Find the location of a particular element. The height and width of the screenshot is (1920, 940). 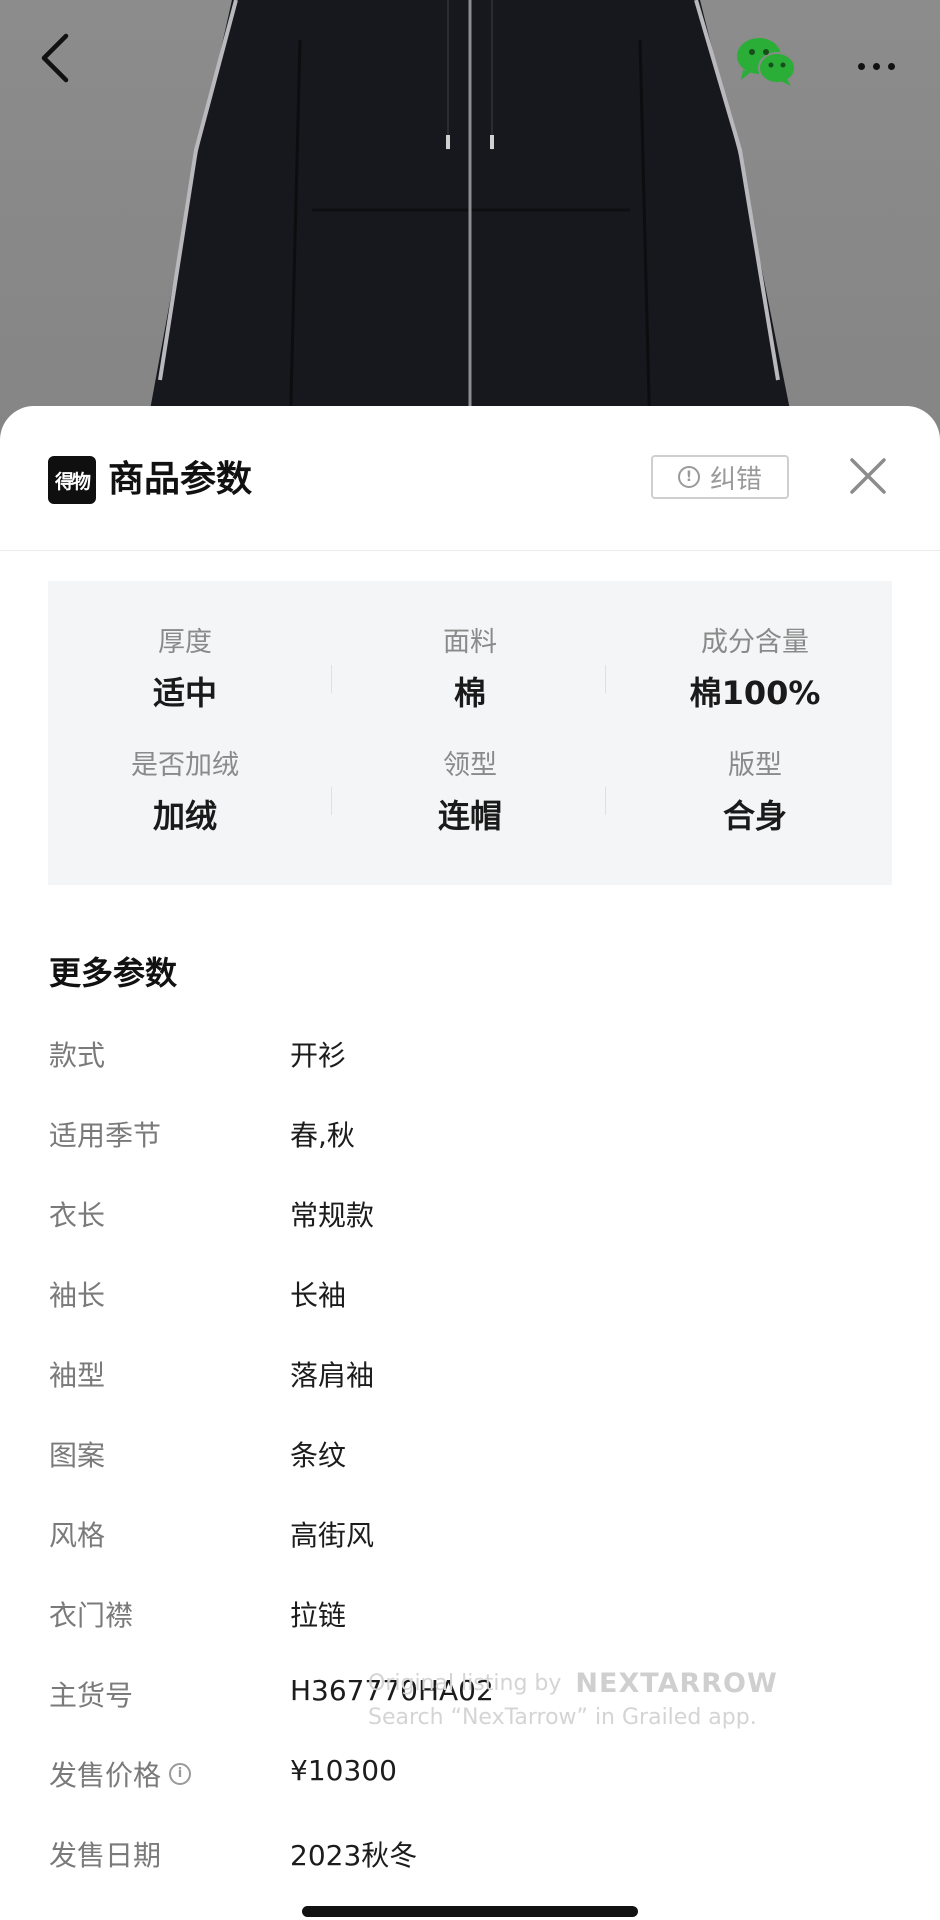

key-param-value: 合身 is located at coordinates (754, 816).